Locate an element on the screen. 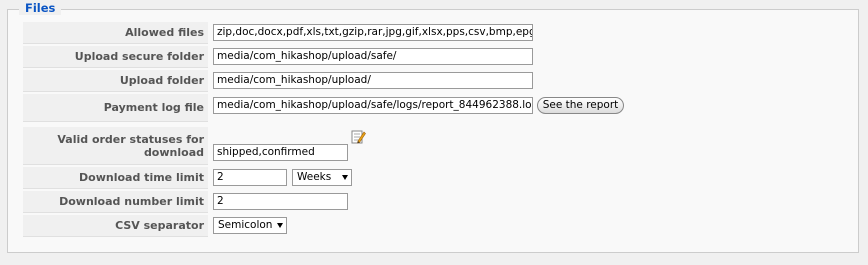 The image size is (868, 265). payment-log-file-label: Payment log file is located at coordinates (115, 108).